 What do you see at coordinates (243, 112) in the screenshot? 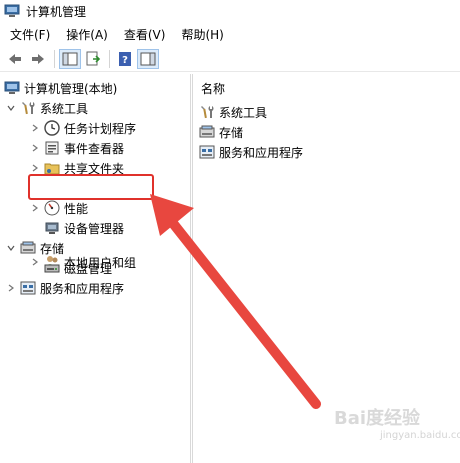
I see `list-item-label: 系统工具` at bounding box center [243, 112].